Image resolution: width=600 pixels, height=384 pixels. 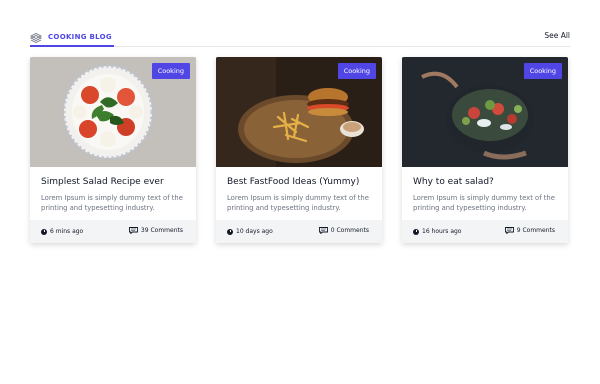 I want to click on comments-link: 0 Comments, so click(x=343, y=230).